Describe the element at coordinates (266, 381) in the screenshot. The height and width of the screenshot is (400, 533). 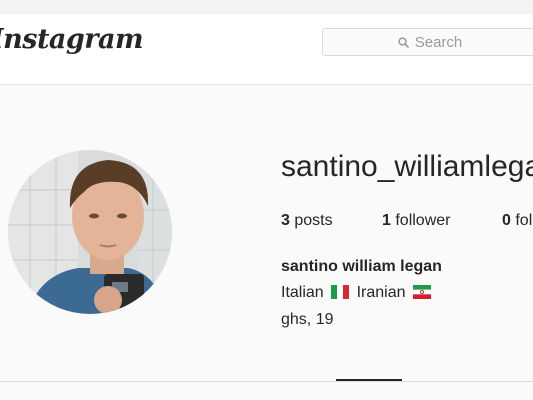
I see `tabs-divider` at that location.